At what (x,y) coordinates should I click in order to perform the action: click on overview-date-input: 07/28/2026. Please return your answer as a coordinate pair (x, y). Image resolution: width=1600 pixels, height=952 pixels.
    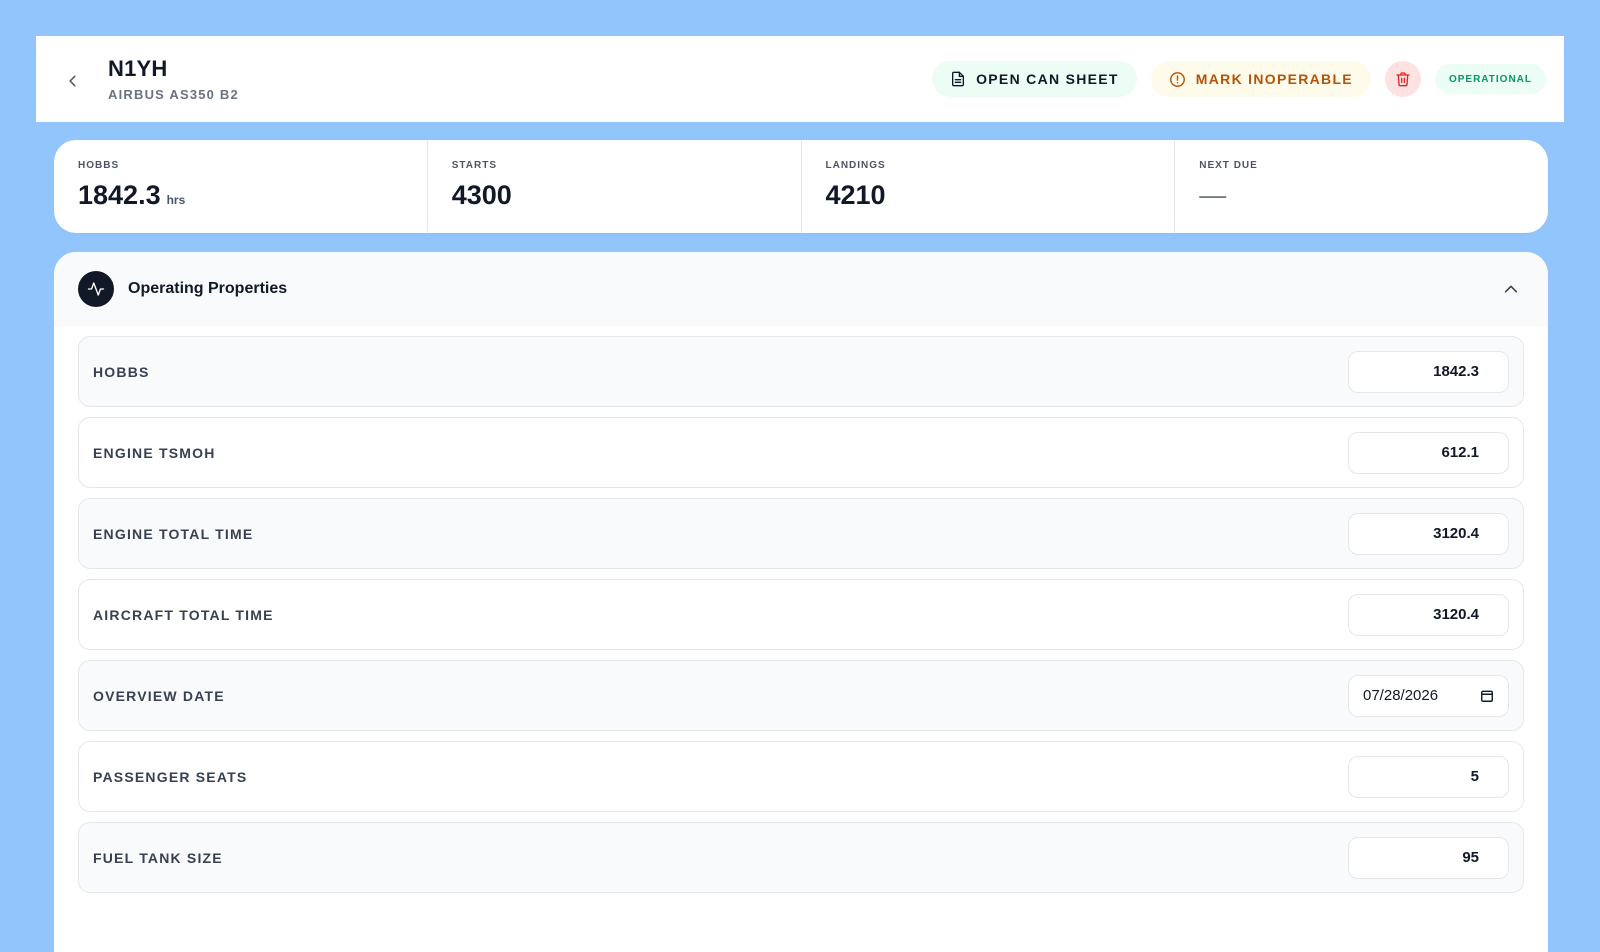
    Looking at the image, I should click on (1428, 695).